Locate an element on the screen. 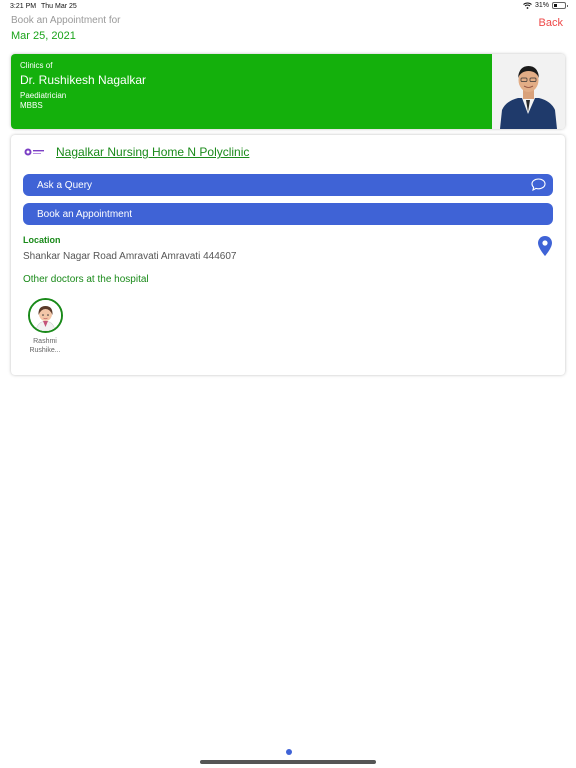 The image size is (576, 768). battery-fill is located at coordinates (556, 5).